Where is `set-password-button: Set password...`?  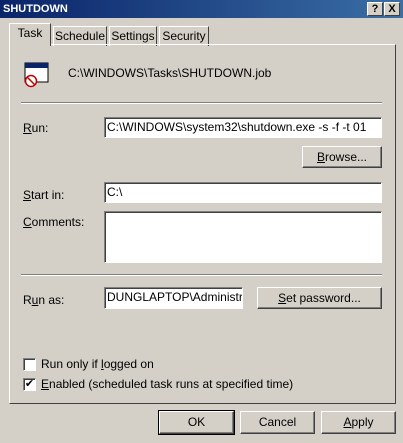 set-password-button: Set password... is located at coordinates (319, 298).